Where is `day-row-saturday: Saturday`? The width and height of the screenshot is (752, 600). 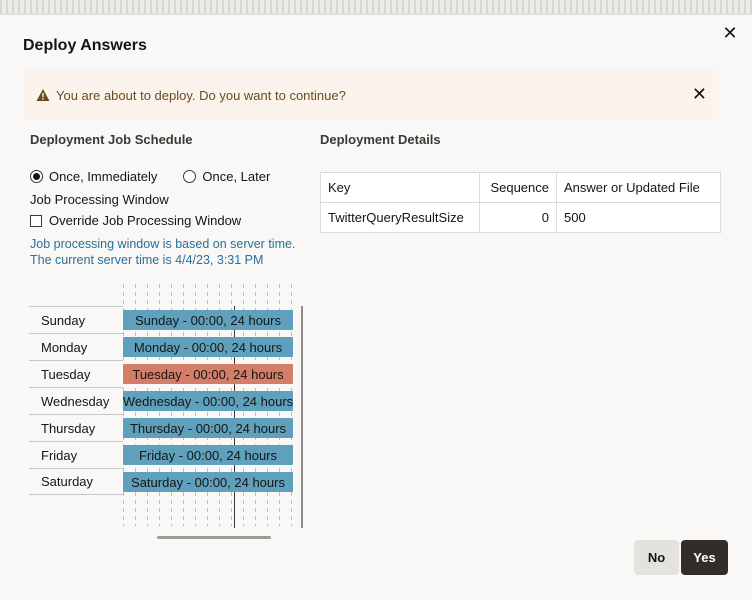 day-row-saturday: Saturday is located at coordinates (76, 481).